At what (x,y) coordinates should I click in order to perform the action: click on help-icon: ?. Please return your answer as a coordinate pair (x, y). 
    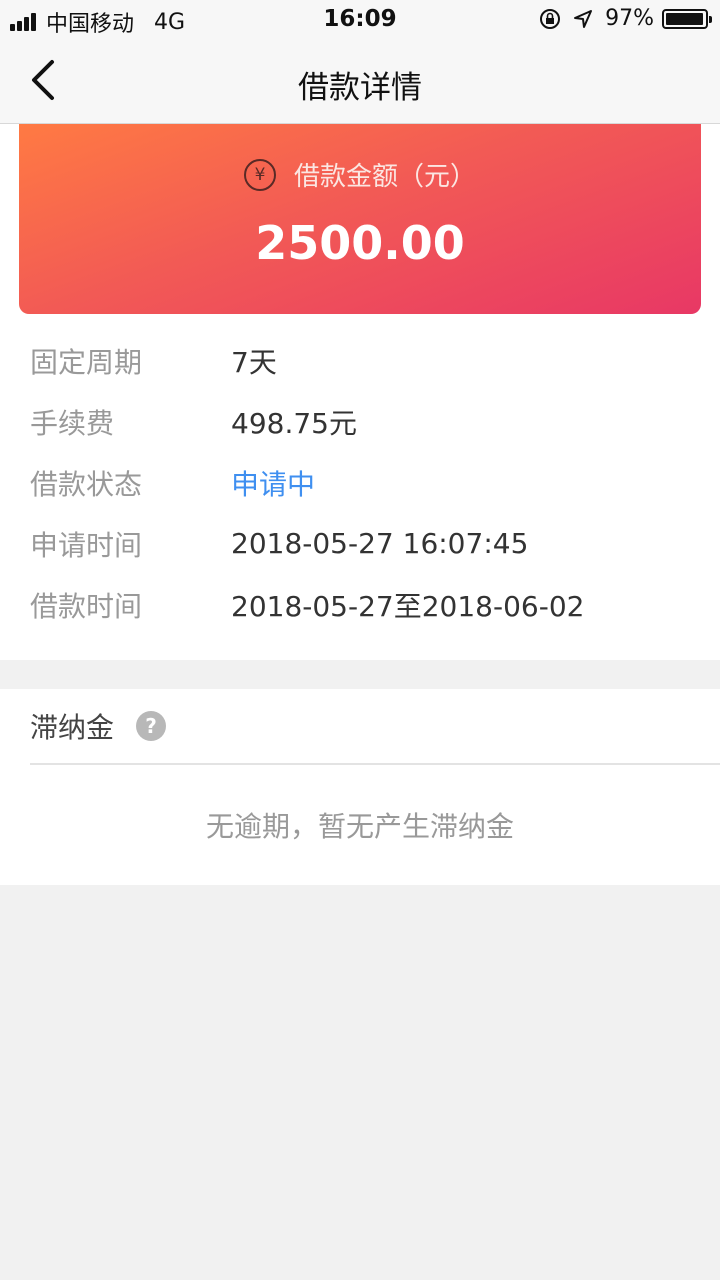
    Looking at the image, I should click on (151, 726).